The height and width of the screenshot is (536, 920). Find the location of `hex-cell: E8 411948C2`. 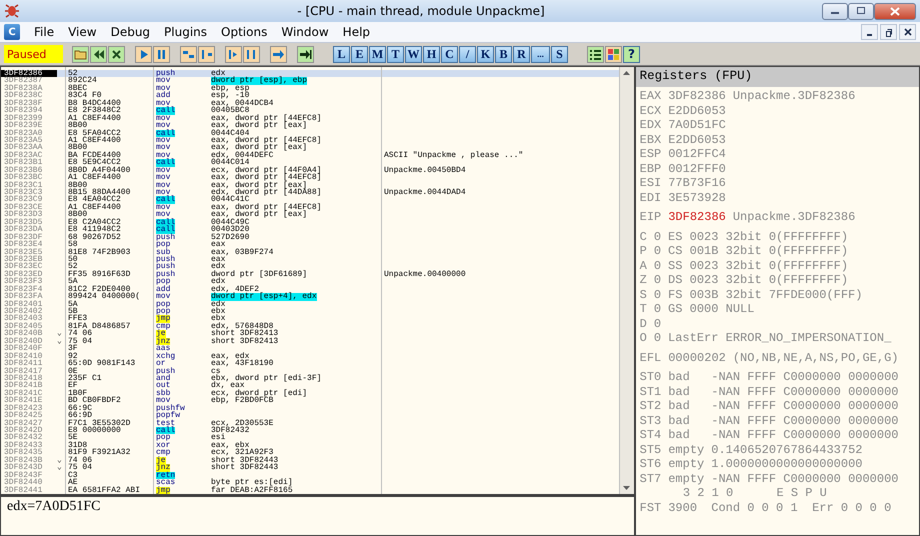

hex-cell: E8 411948C2 is located at coordinates (94, 230).